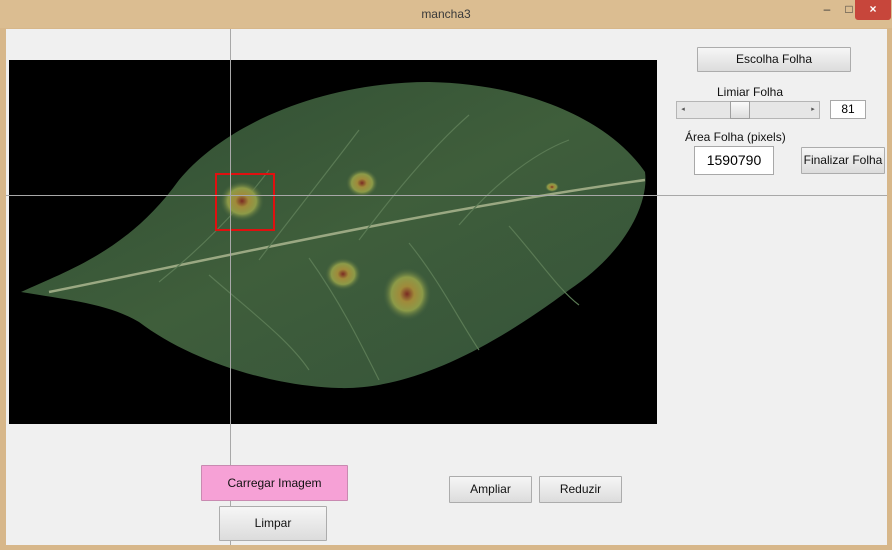  What do you see at coordinates (274, 483) in the screenshot?
I see `carregar-imagem-button: Carregar Imagem` at bounding box center [274, 483].